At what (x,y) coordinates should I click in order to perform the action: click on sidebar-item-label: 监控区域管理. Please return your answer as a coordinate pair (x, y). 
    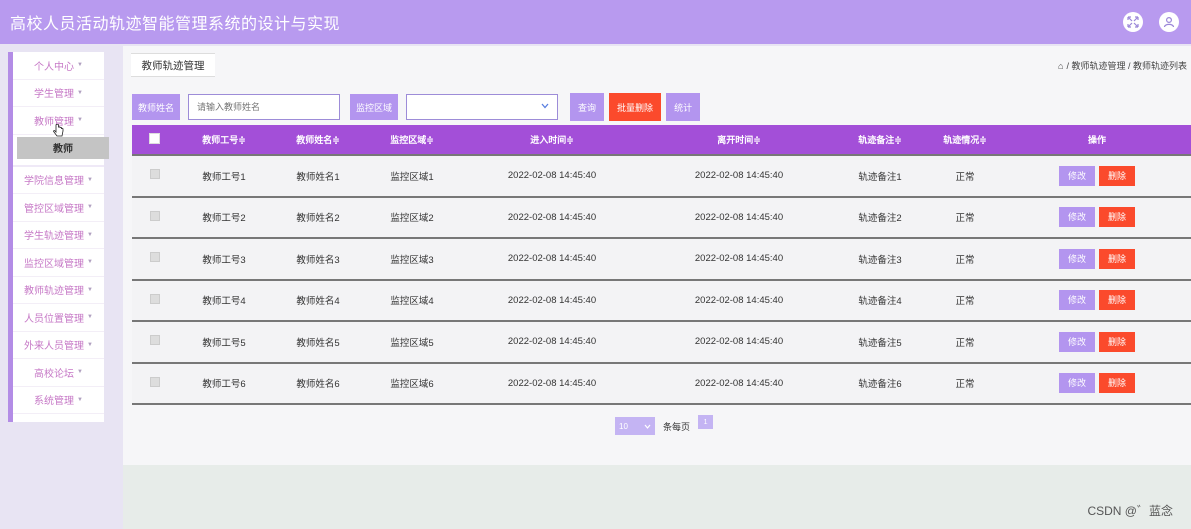
    Looking at the image, I should click on (54, 264).